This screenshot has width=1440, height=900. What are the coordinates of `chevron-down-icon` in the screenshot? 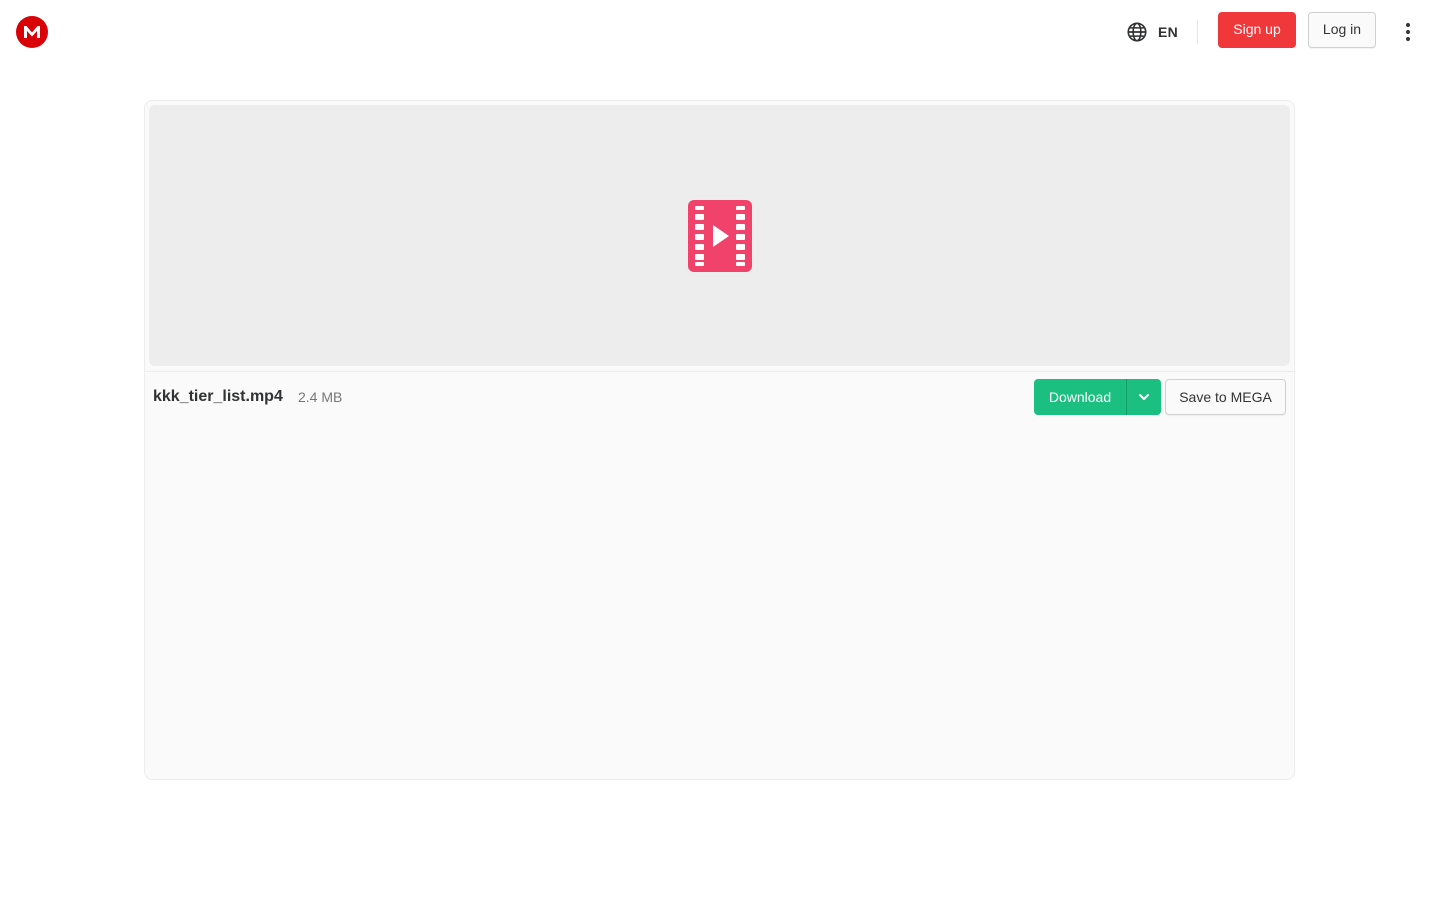 It's located at (1144, 397).